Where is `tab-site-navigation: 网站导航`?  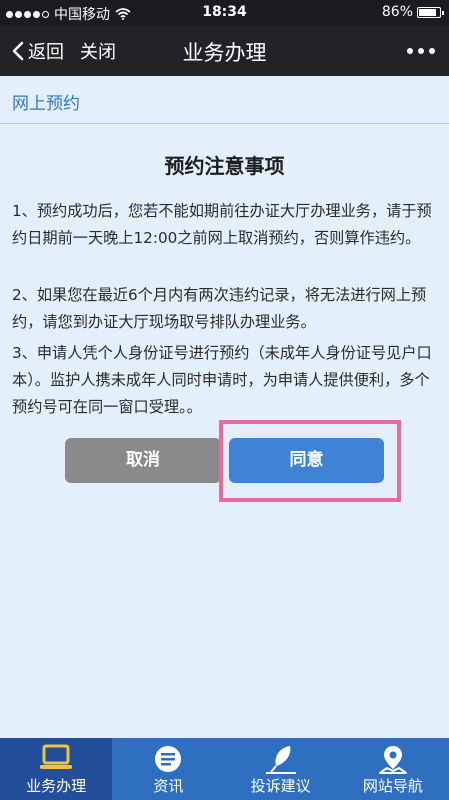
tab-site-navigation: 网站导航 is located at coordinates (393, 769).